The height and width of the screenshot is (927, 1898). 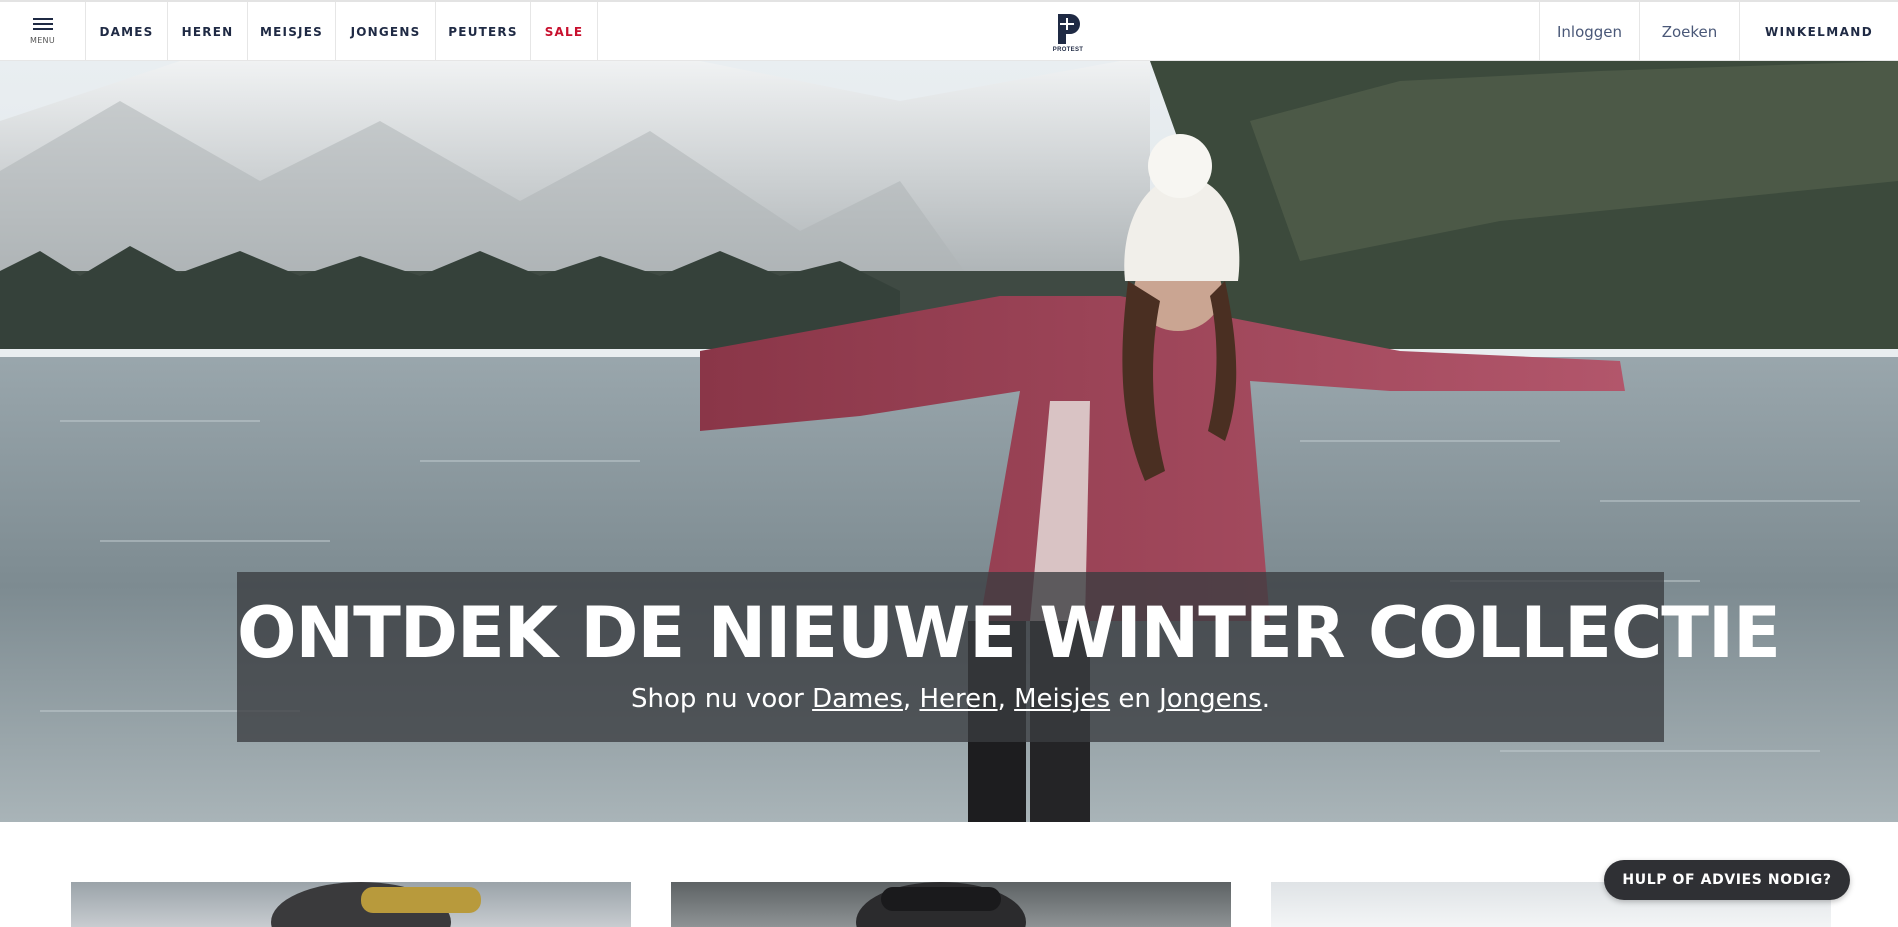 What do you see at coordinates (42, 40) in the screenshot?
I see `menu-label: MENU` at bounding box center [42, 40].